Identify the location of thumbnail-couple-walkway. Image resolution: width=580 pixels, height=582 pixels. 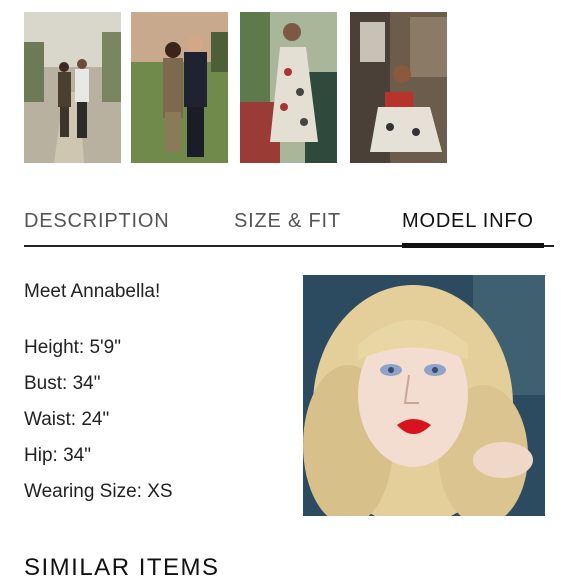
(72, 87).